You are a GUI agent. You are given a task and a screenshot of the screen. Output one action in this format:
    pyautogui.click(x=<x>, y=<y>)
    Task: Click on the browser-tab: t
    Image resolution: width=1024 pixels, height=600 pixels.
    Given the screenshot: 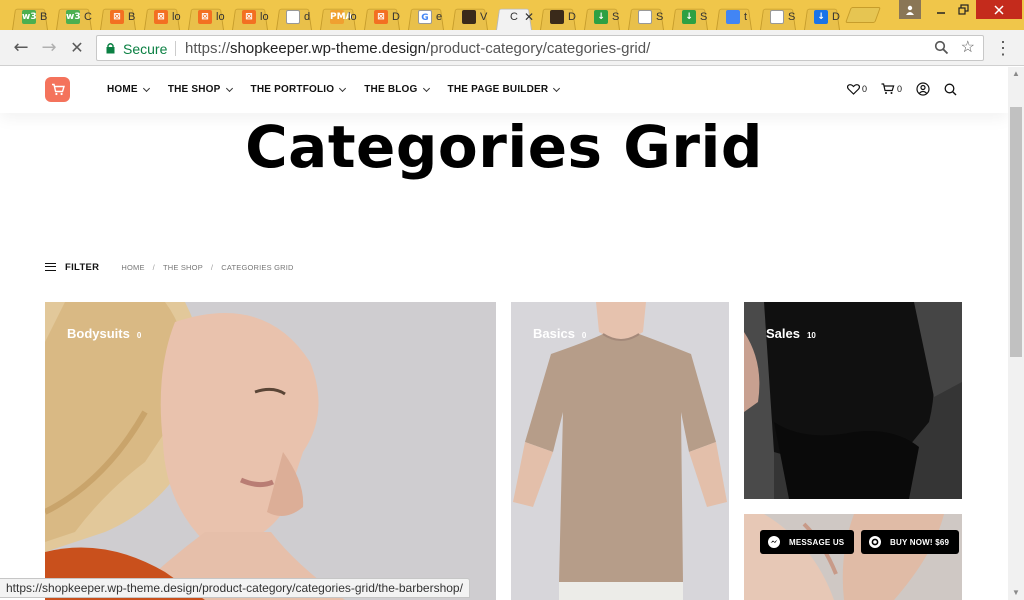 What is the action you would take?
    pyautogui.click(x=734, y=16)
    